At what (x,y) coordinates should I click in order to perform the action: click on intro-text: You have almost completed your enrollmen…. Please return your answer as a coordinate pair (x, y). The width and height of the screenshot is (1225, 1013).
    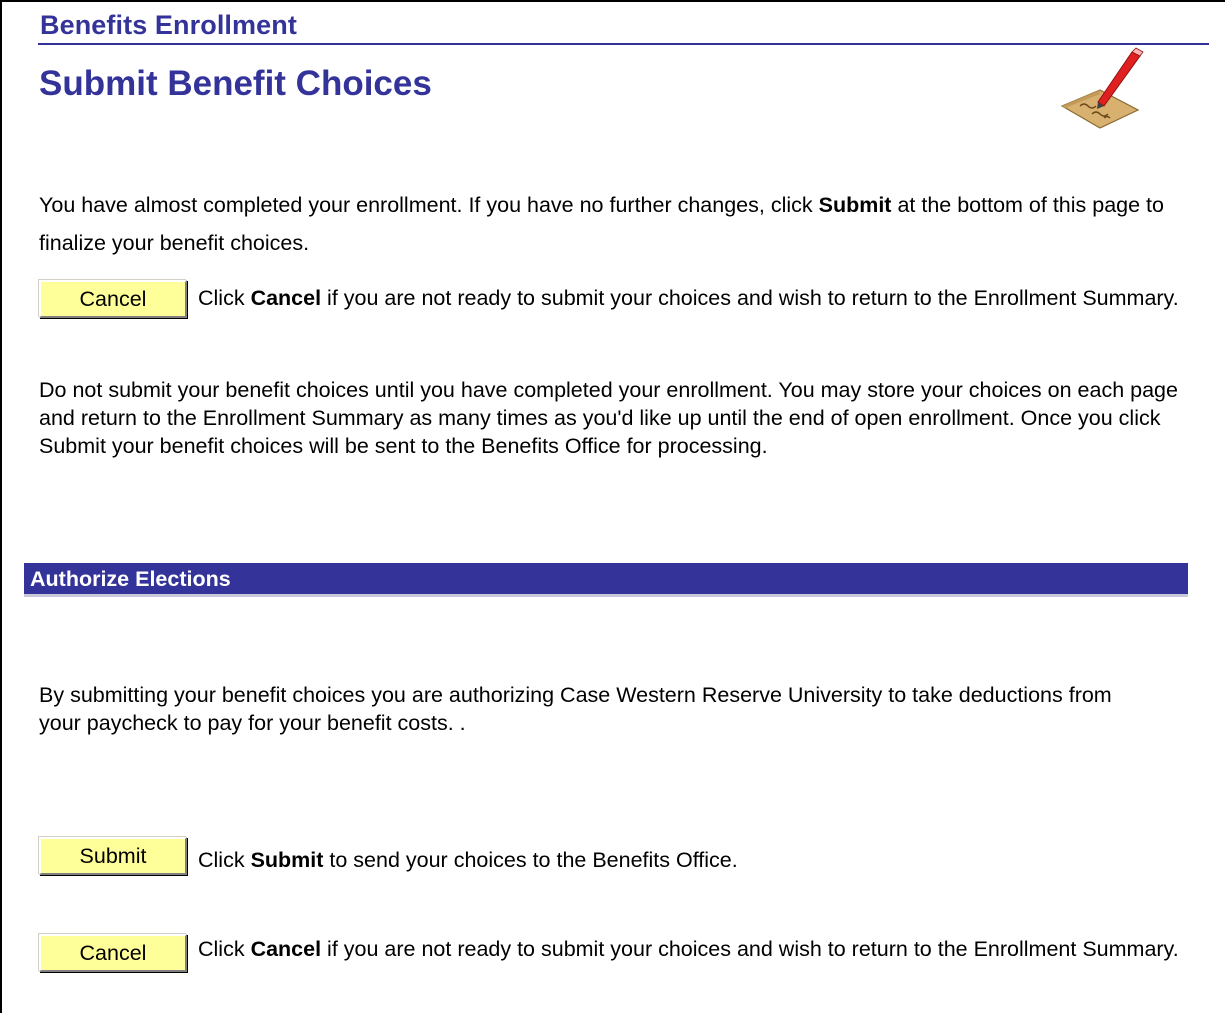
    Looking at the image, I should click on (601, 224).